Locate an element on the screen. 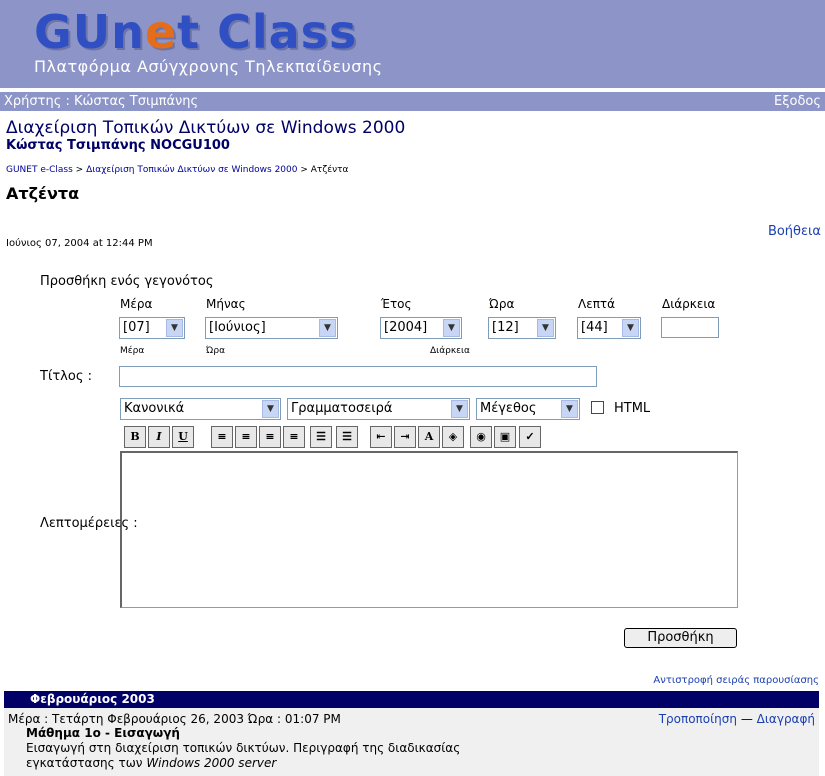  font-select: Γραμματοσειρά ▼ is located at coordinates (378, 409).